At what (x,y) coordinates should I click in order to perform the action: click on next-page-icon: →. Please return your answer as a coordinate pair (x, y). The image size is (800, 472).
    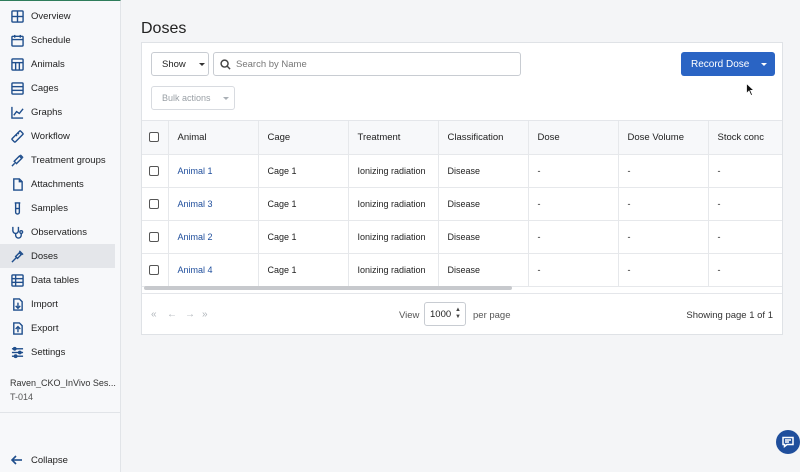
    Looking at the image, I should click on (190, 314).